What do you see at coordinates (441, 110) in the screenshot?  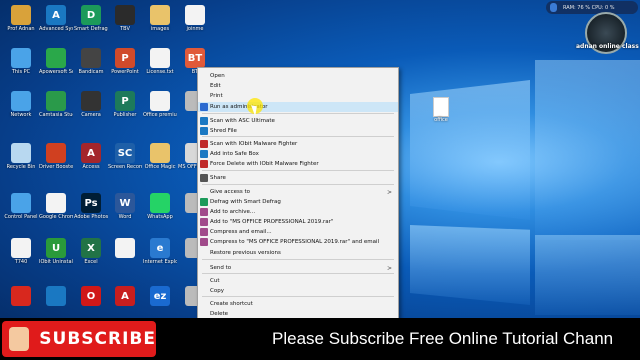 I see `desktop-file-office: office` at bounding box center [441, 110].